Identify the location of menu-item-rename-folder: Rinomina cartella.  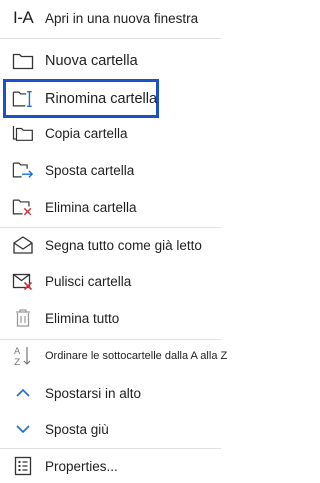
(110, 99).